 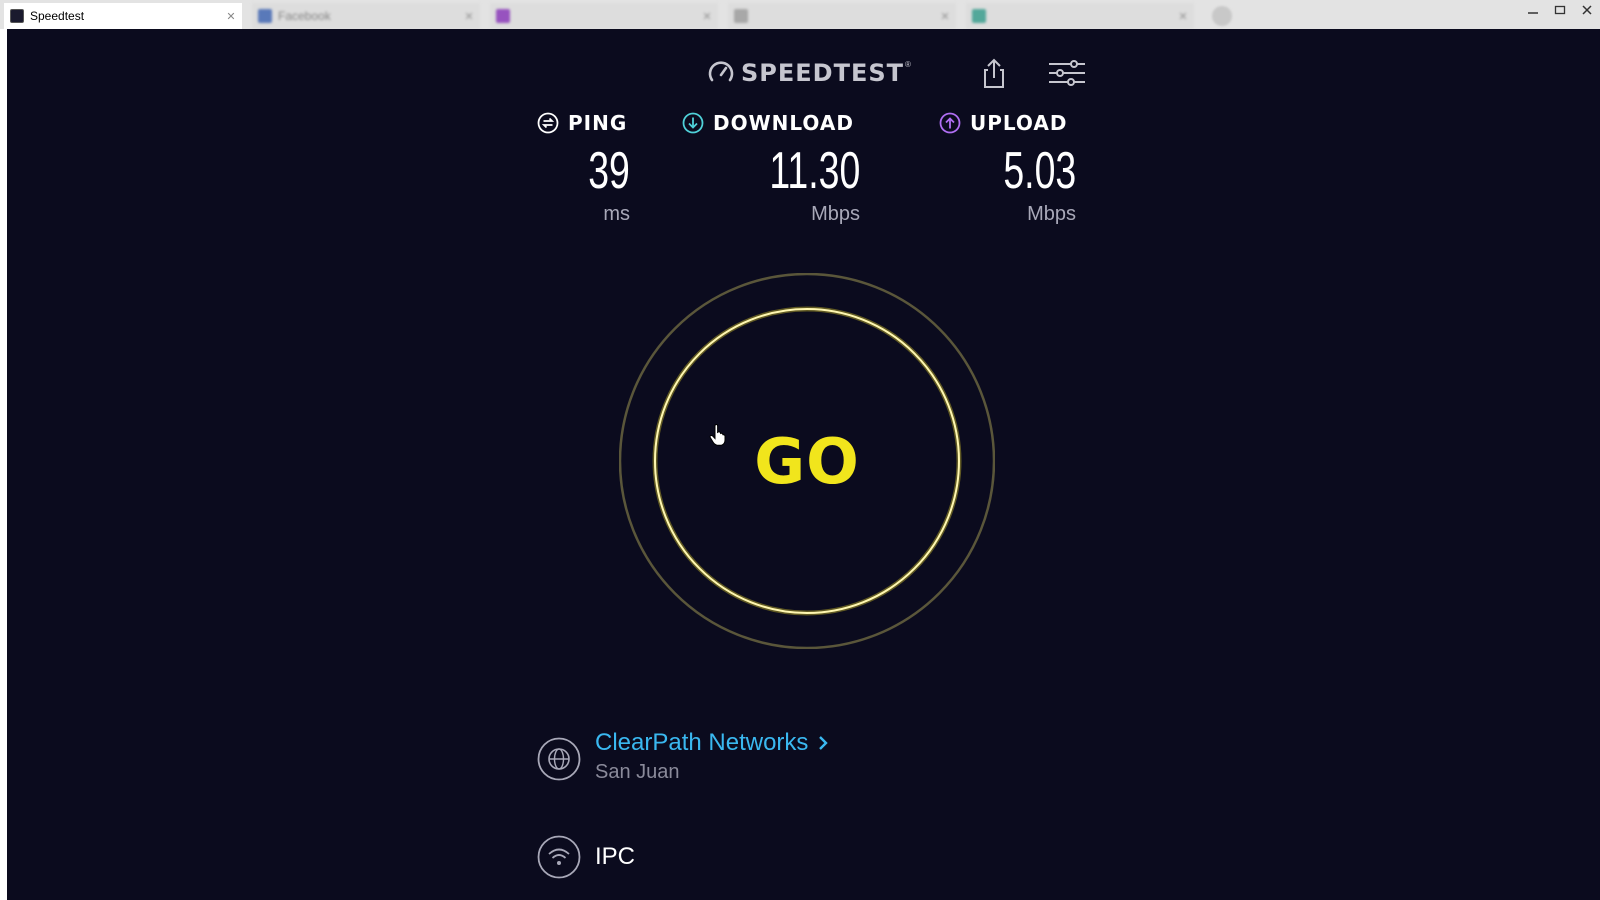 What do you see at coordinates (304, 16) in the screenshot?
I see `tab-title: Facebook` at bounding box center [304, 16].